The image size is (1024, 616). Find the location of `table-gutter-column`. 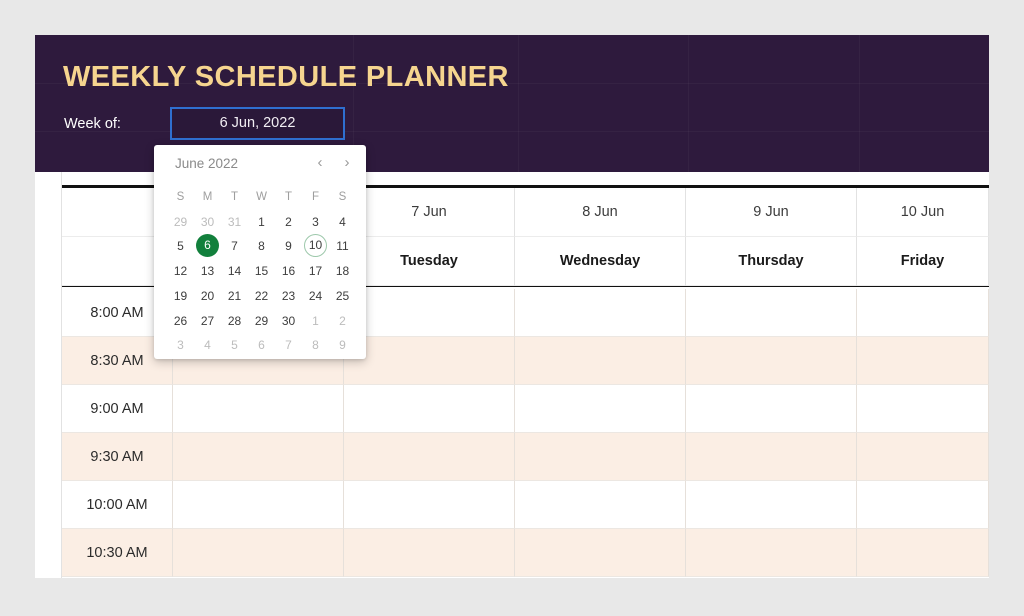

table-gutter-column is located at coordinates (48, 375).